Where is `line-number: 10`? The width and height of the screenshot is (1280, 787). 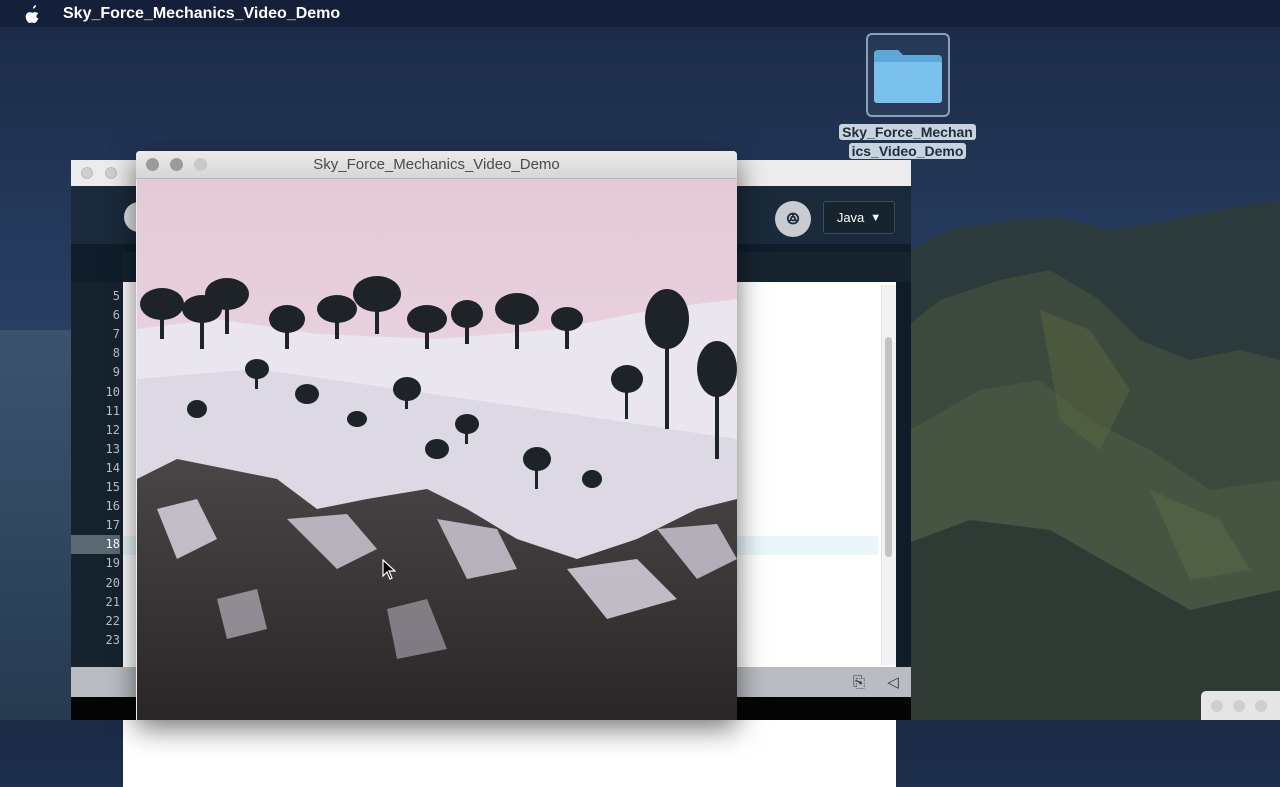
line-number: 10 is located at coordinates (112, 391).